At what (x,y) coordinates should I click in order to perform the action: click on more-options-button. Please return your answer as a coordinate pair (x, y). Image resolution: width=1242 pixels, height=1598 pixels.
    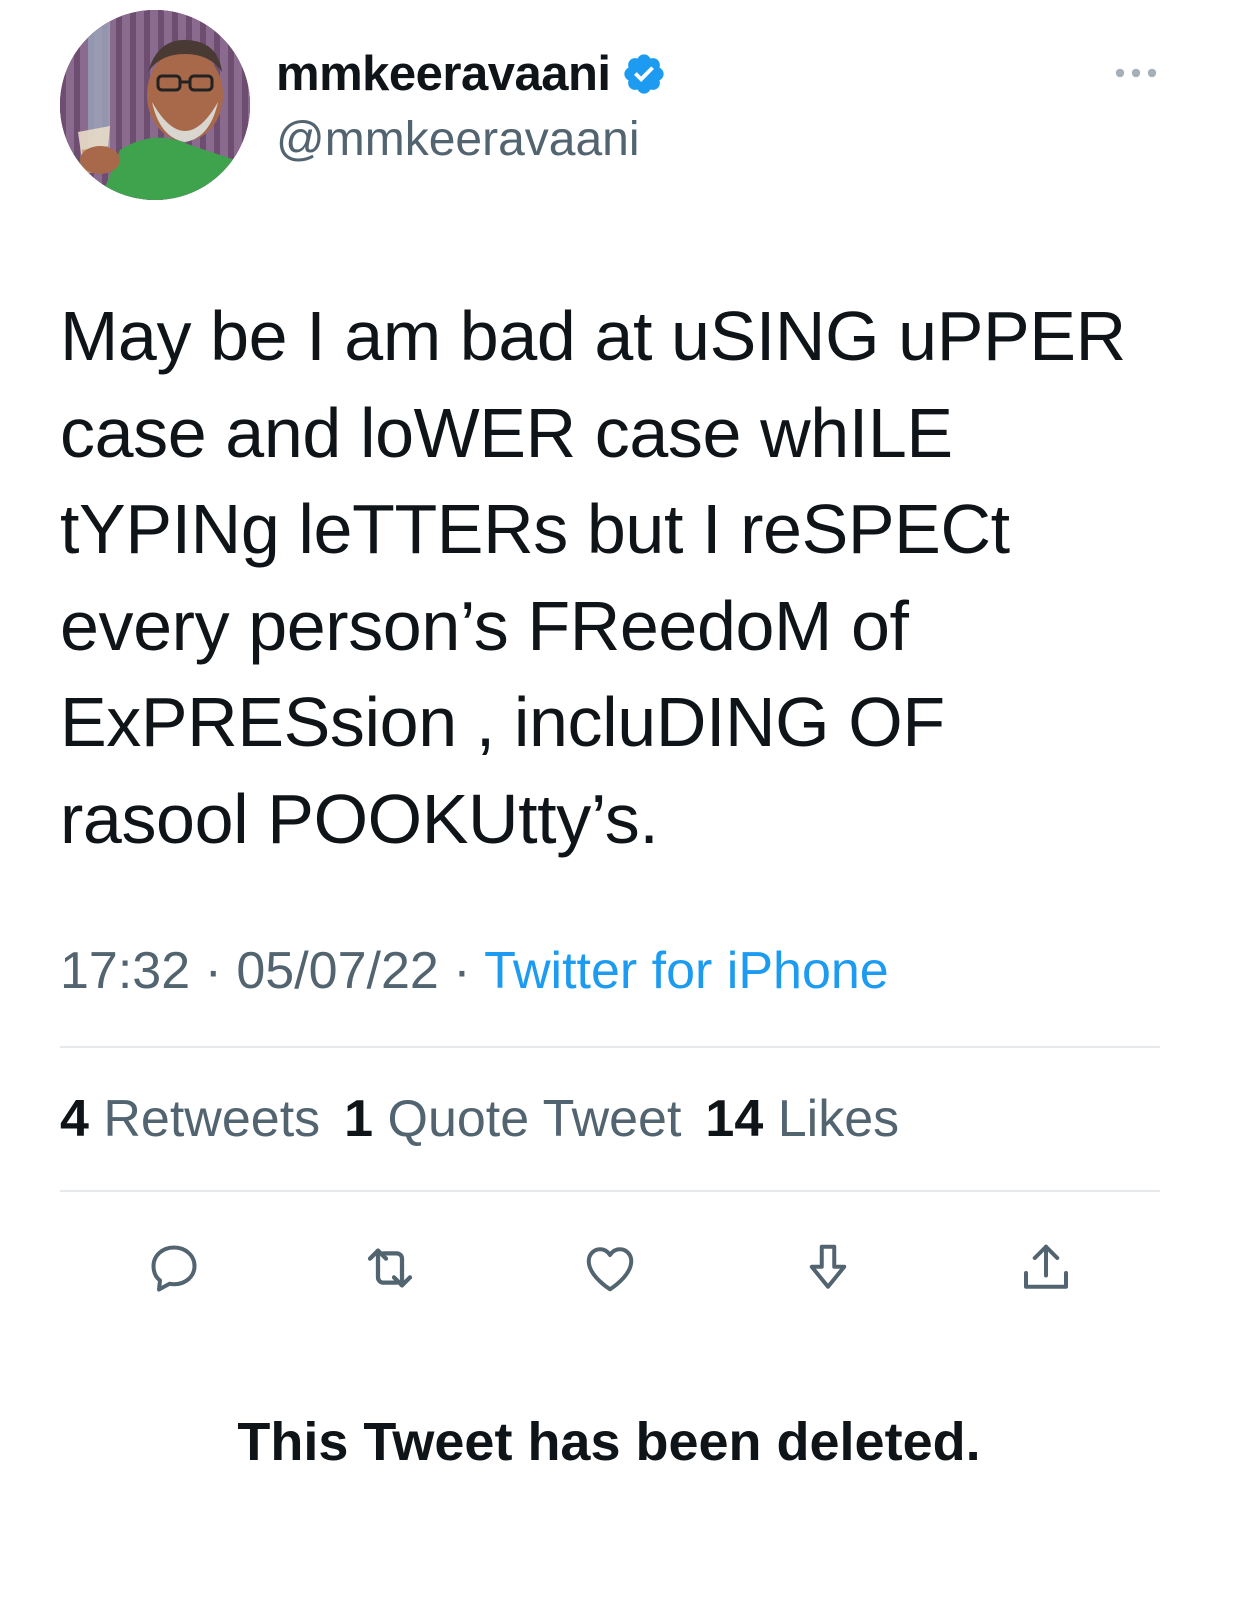
    Looking at the image, I should click on (1136, 73).